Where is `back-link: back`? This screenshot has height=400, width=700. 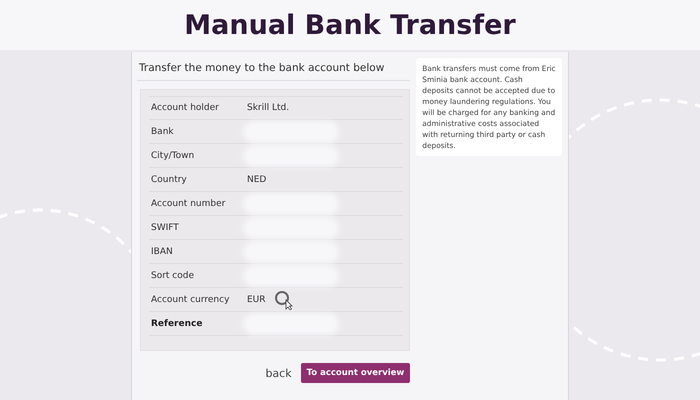
back-link: back is located at coordinates (278, 373).